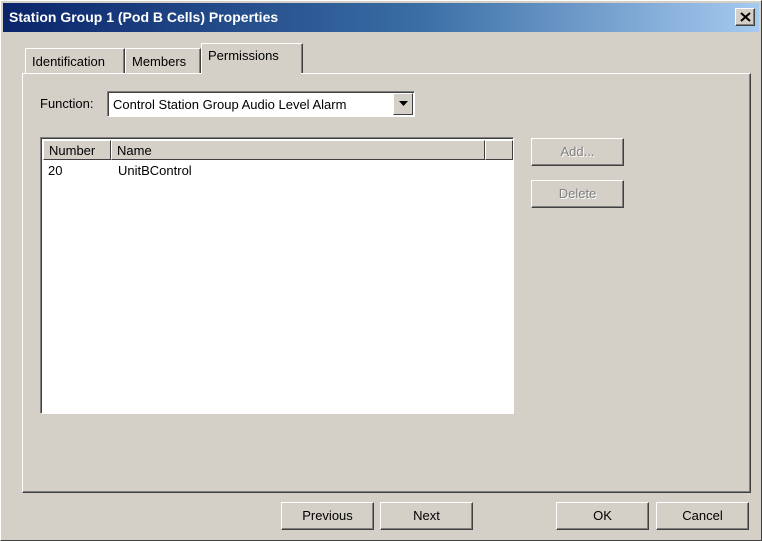  What do you see at coordinates (577, 194) in the screenshot?
I see `delete-button: Delete` at bounding box center [577, 194].